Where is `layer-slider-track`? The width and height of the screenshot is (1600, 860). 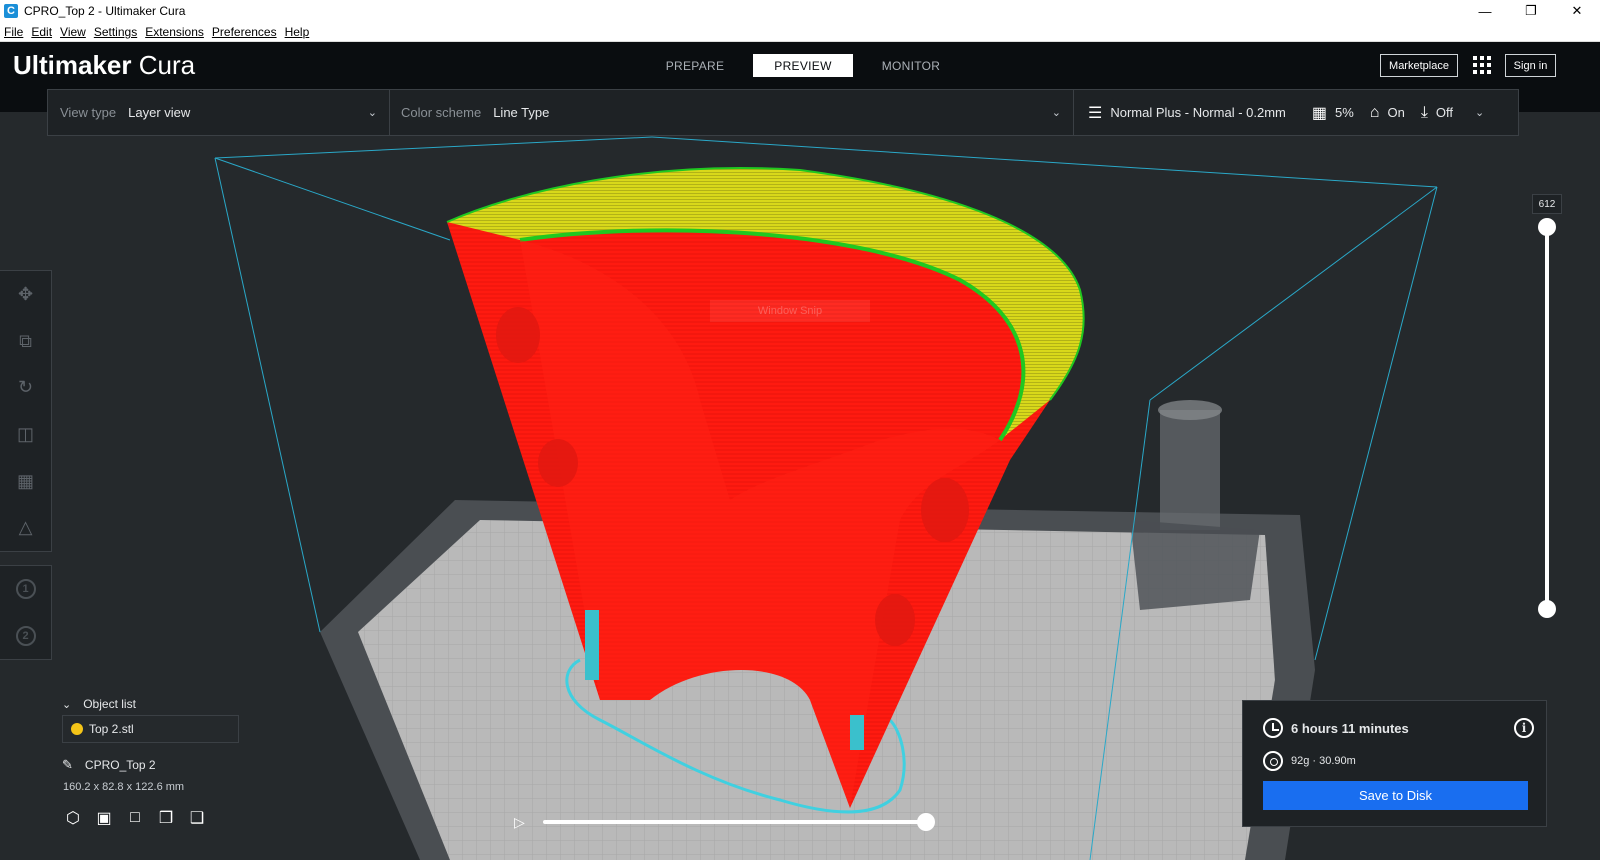 layer-slider-track is located at coordinates (1547, 418).